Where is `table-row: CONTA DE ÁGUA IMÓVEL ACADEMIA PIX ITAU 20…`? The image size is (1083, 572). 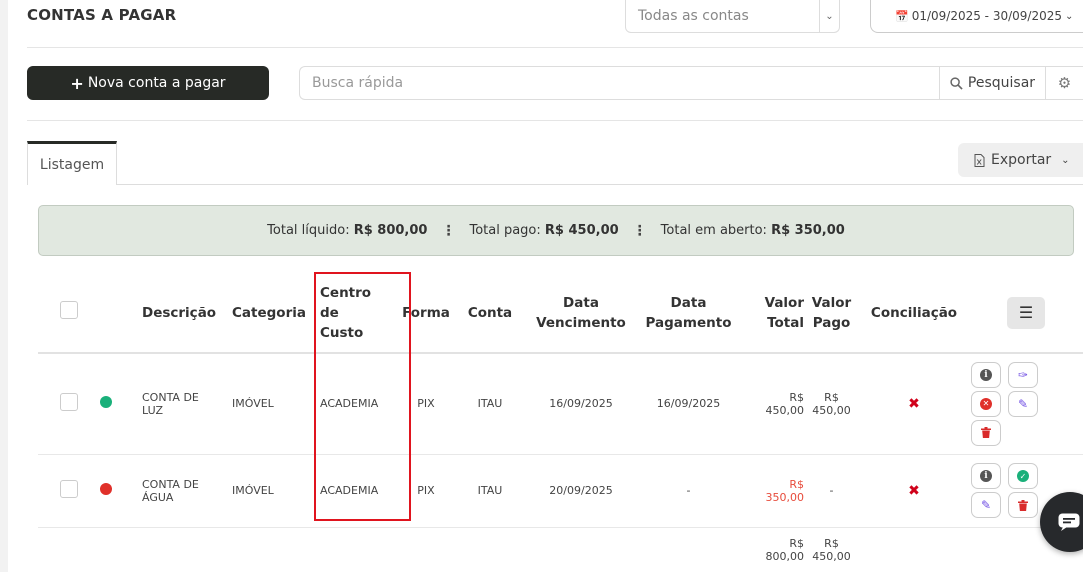
table-row: CONTA DE ÁGUA IMÓVEL ACADEMIA PIX ITAU 20… is located at coordinates (560, 491).